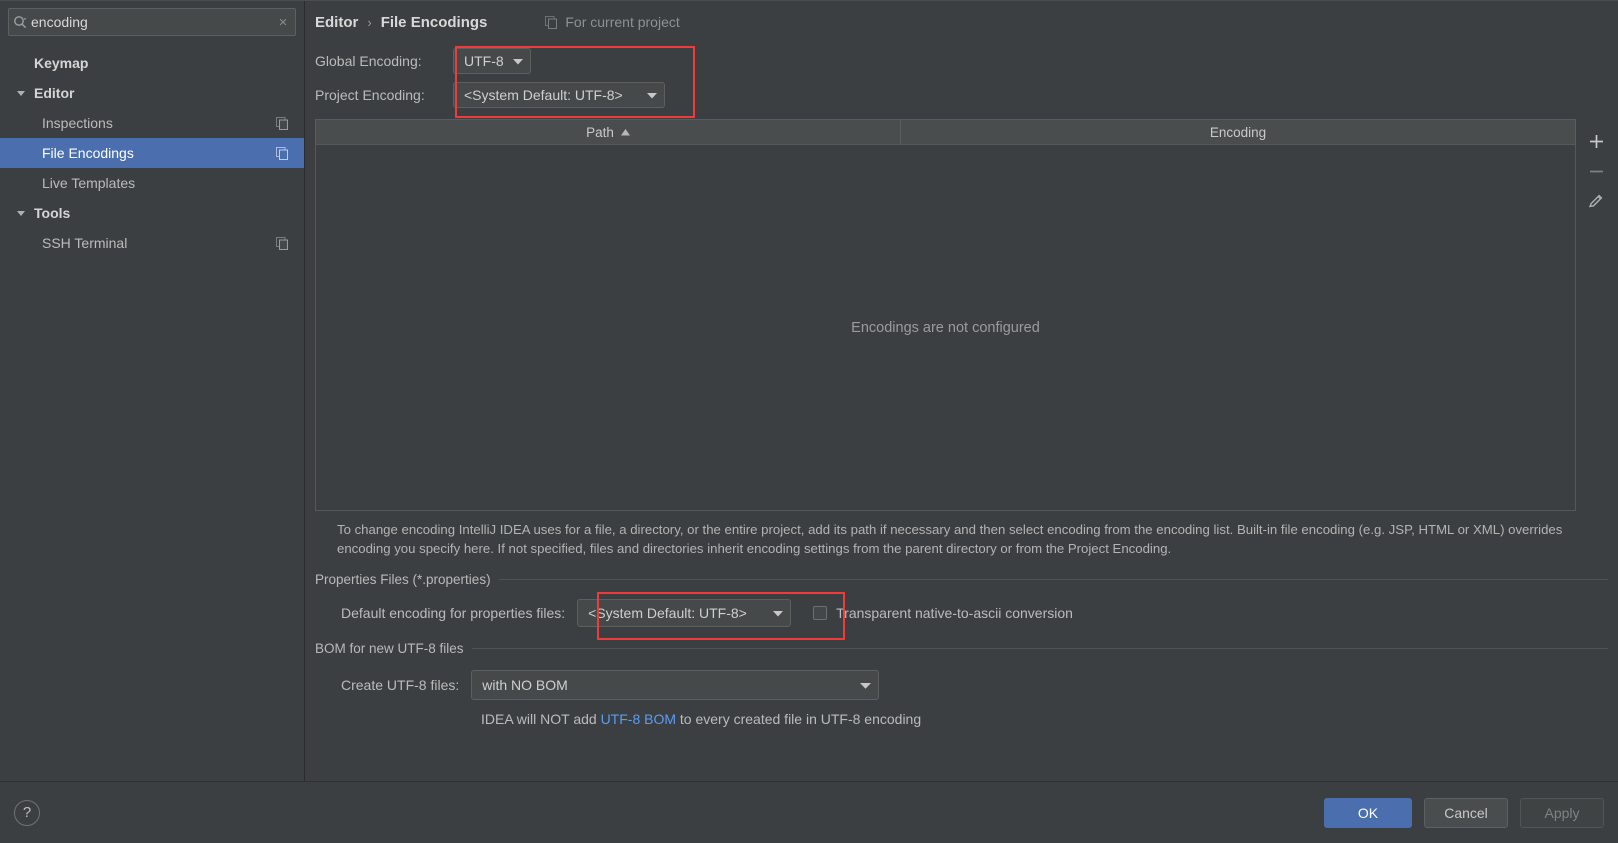  What do you see at coordinates (152, 63) in the screenshot?
I see `sidebar-item-keymap: Keymap` at bounding box center [152, 63].